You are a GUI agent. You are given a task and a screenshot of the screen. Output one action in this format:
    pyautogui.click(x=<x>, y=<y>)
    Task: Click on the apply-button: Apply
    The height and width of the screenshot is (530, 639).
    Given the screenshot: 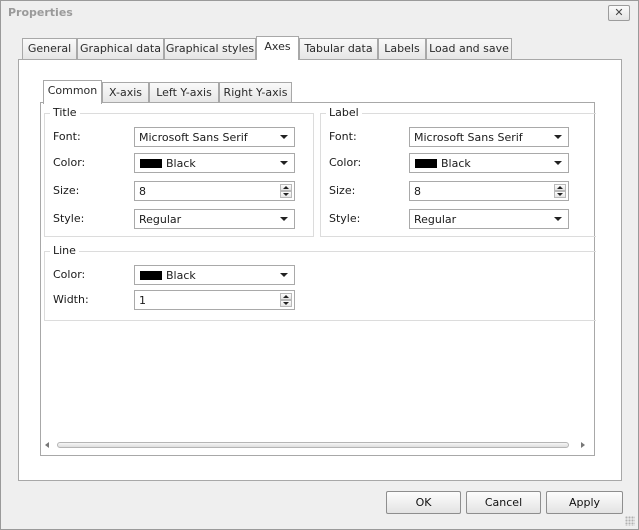 What is the action you would take?
    pyautogui.click(x=584, y=502)
    